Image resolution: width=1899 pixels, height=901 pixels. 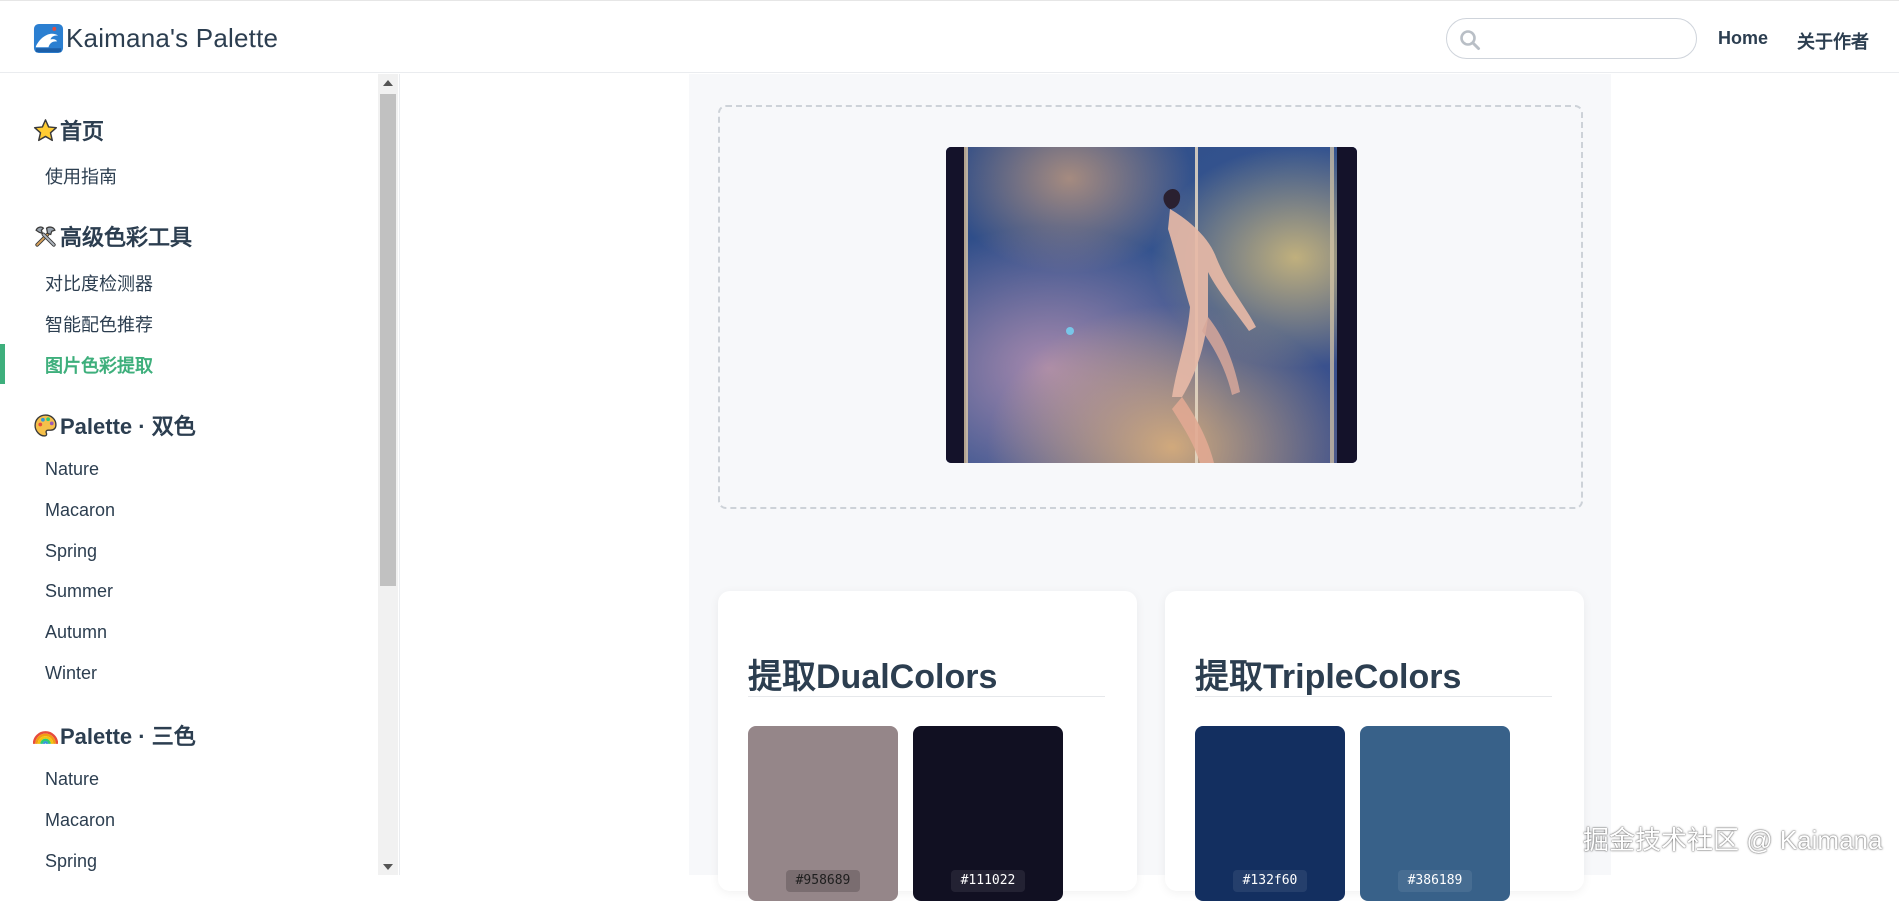 What do you see at coordinates (388, 867) in the screenshot?
I see `scroll-down-arrow-icon` at bounding box center [388, 867].